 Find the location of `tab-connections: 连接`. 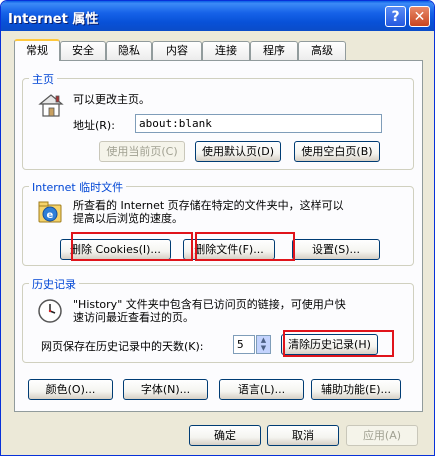

tab-connections: 连接 is located at coordinates (226, 50).